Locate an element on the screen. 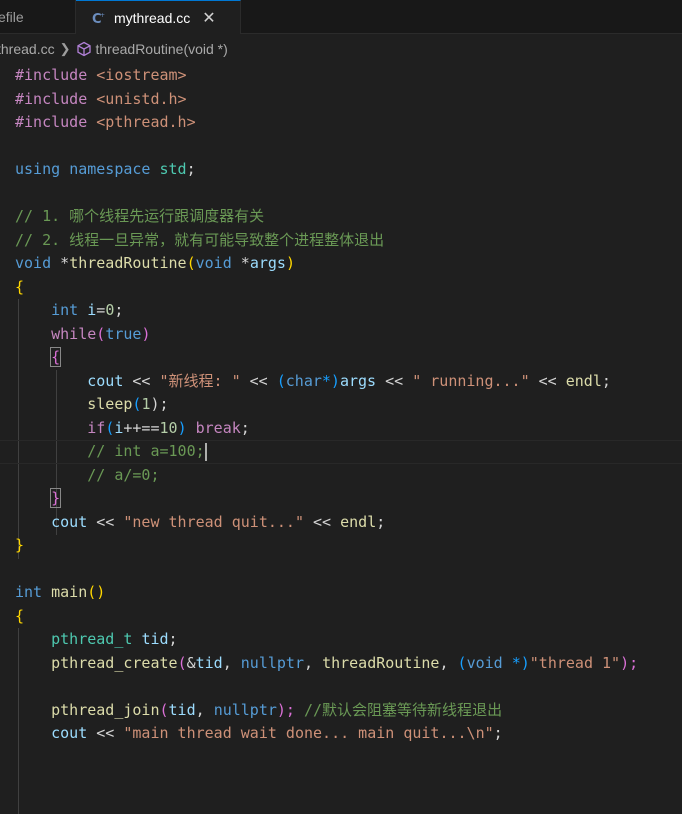  comment: //默认会阻塞等待新线程退出 is located at coordinates (403, 709).